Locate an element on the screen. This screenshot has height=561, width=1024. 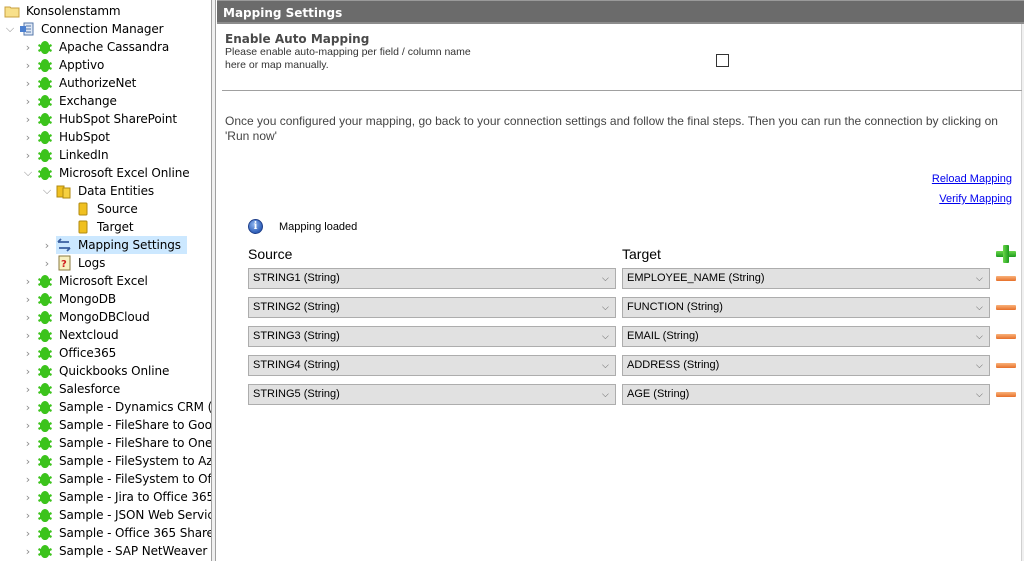
tree-item-connector: › Exchange is located at coordinates (72, 101).